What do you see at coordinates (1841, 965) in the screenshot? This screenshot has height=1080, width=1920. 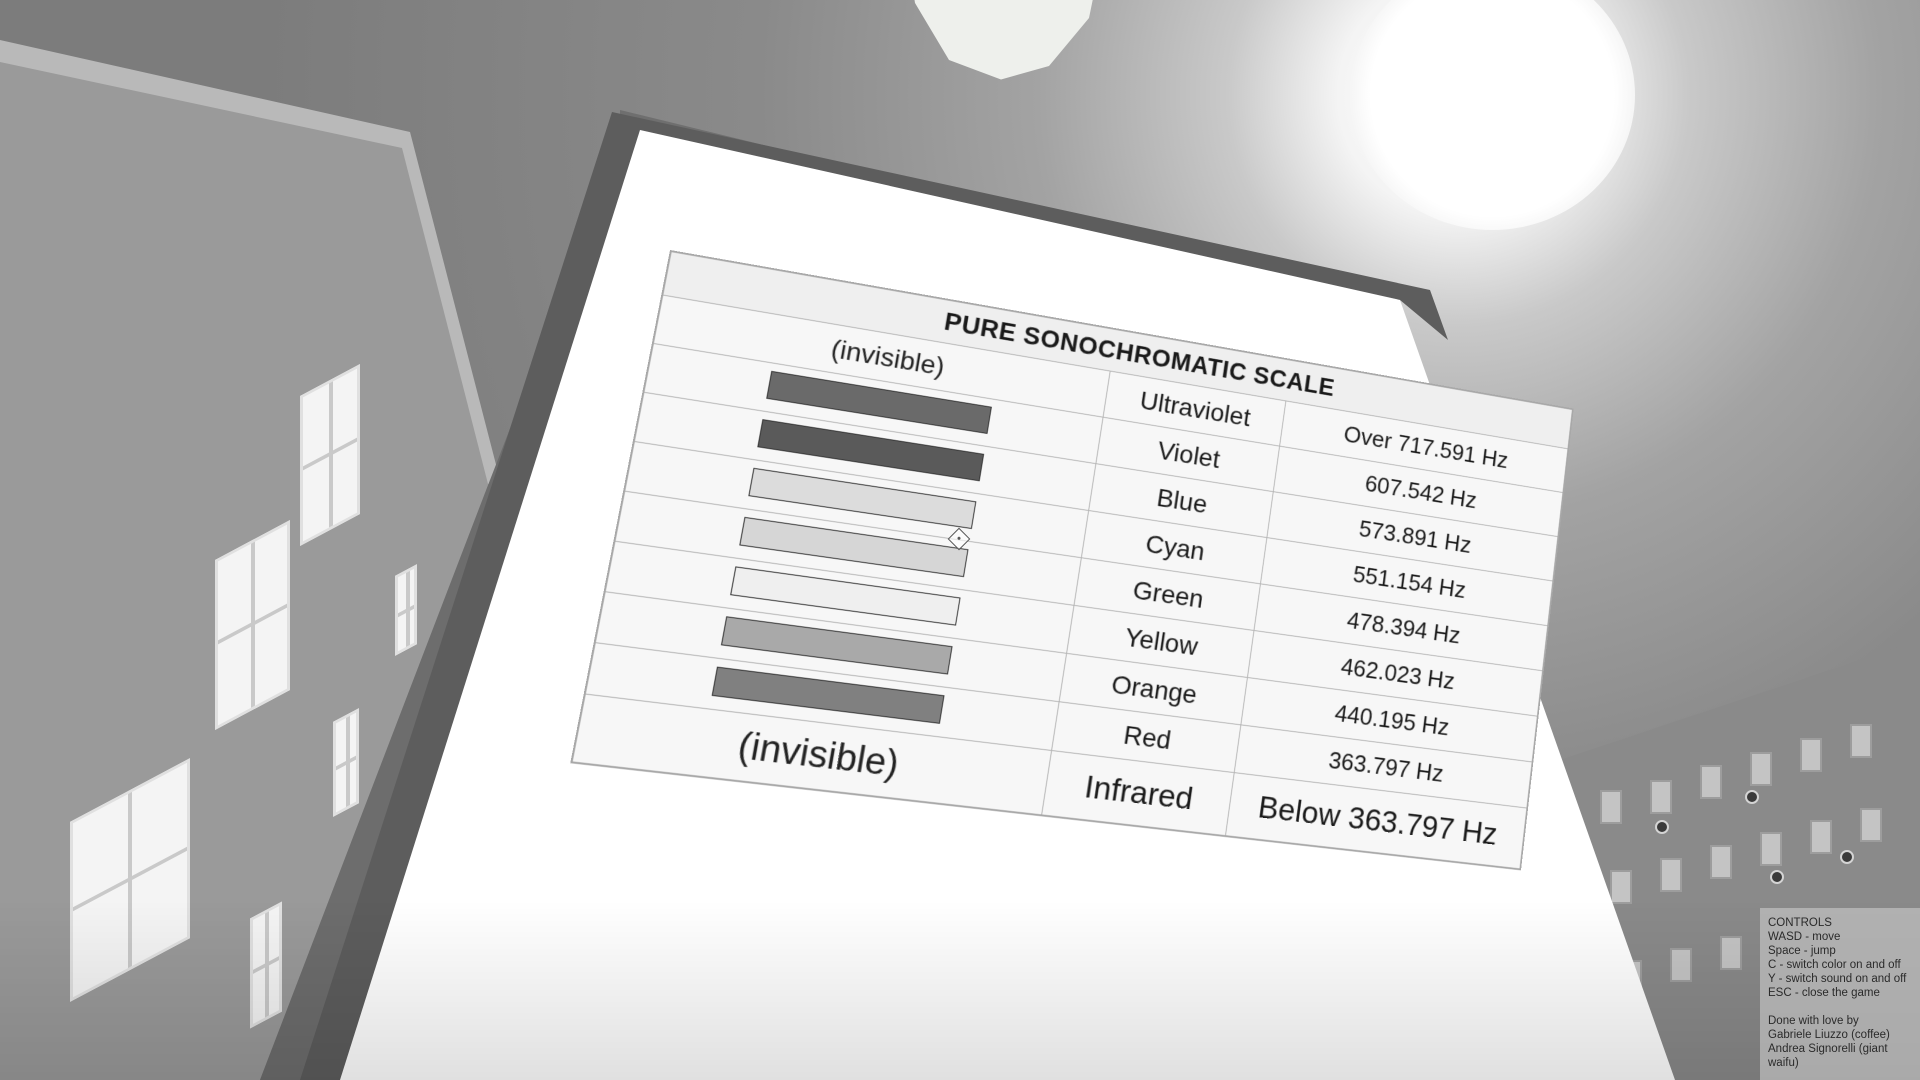 I see `controls-line: C - switch color on and off` at bounding box center [1841, 965].